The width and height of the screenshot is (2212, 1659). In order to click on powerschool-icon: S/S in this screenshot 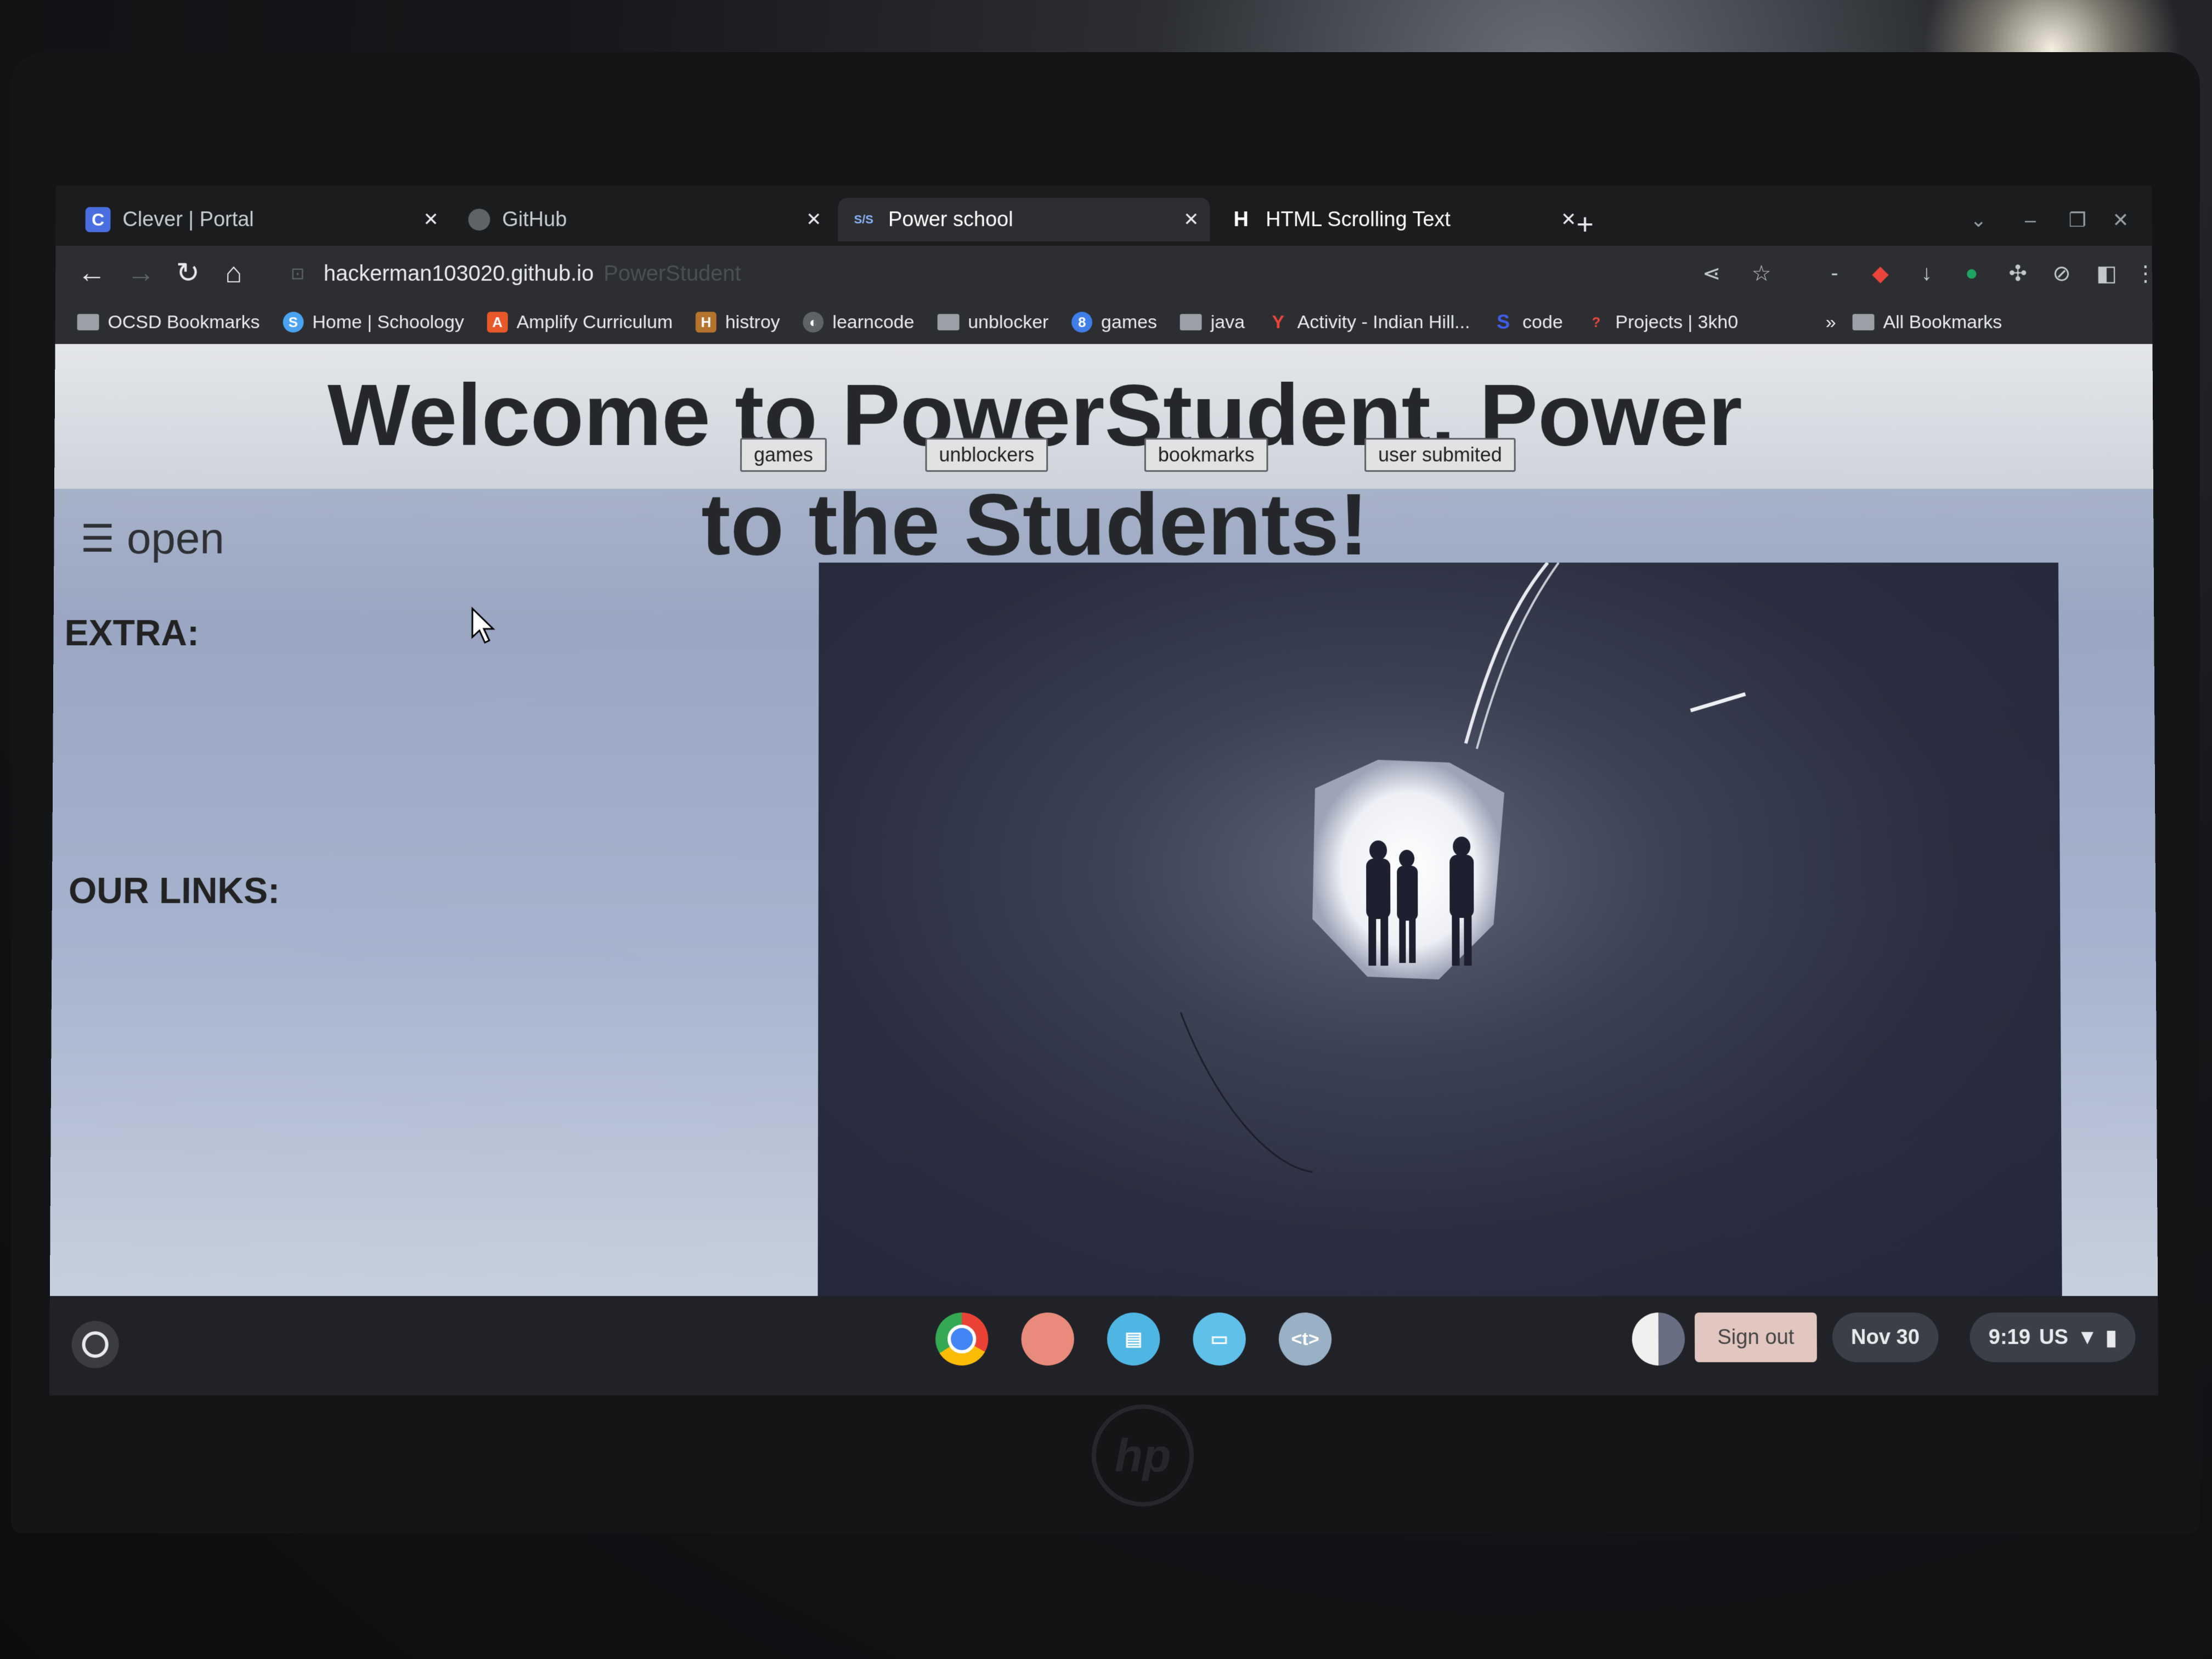, I will do `click(864, 219)`.